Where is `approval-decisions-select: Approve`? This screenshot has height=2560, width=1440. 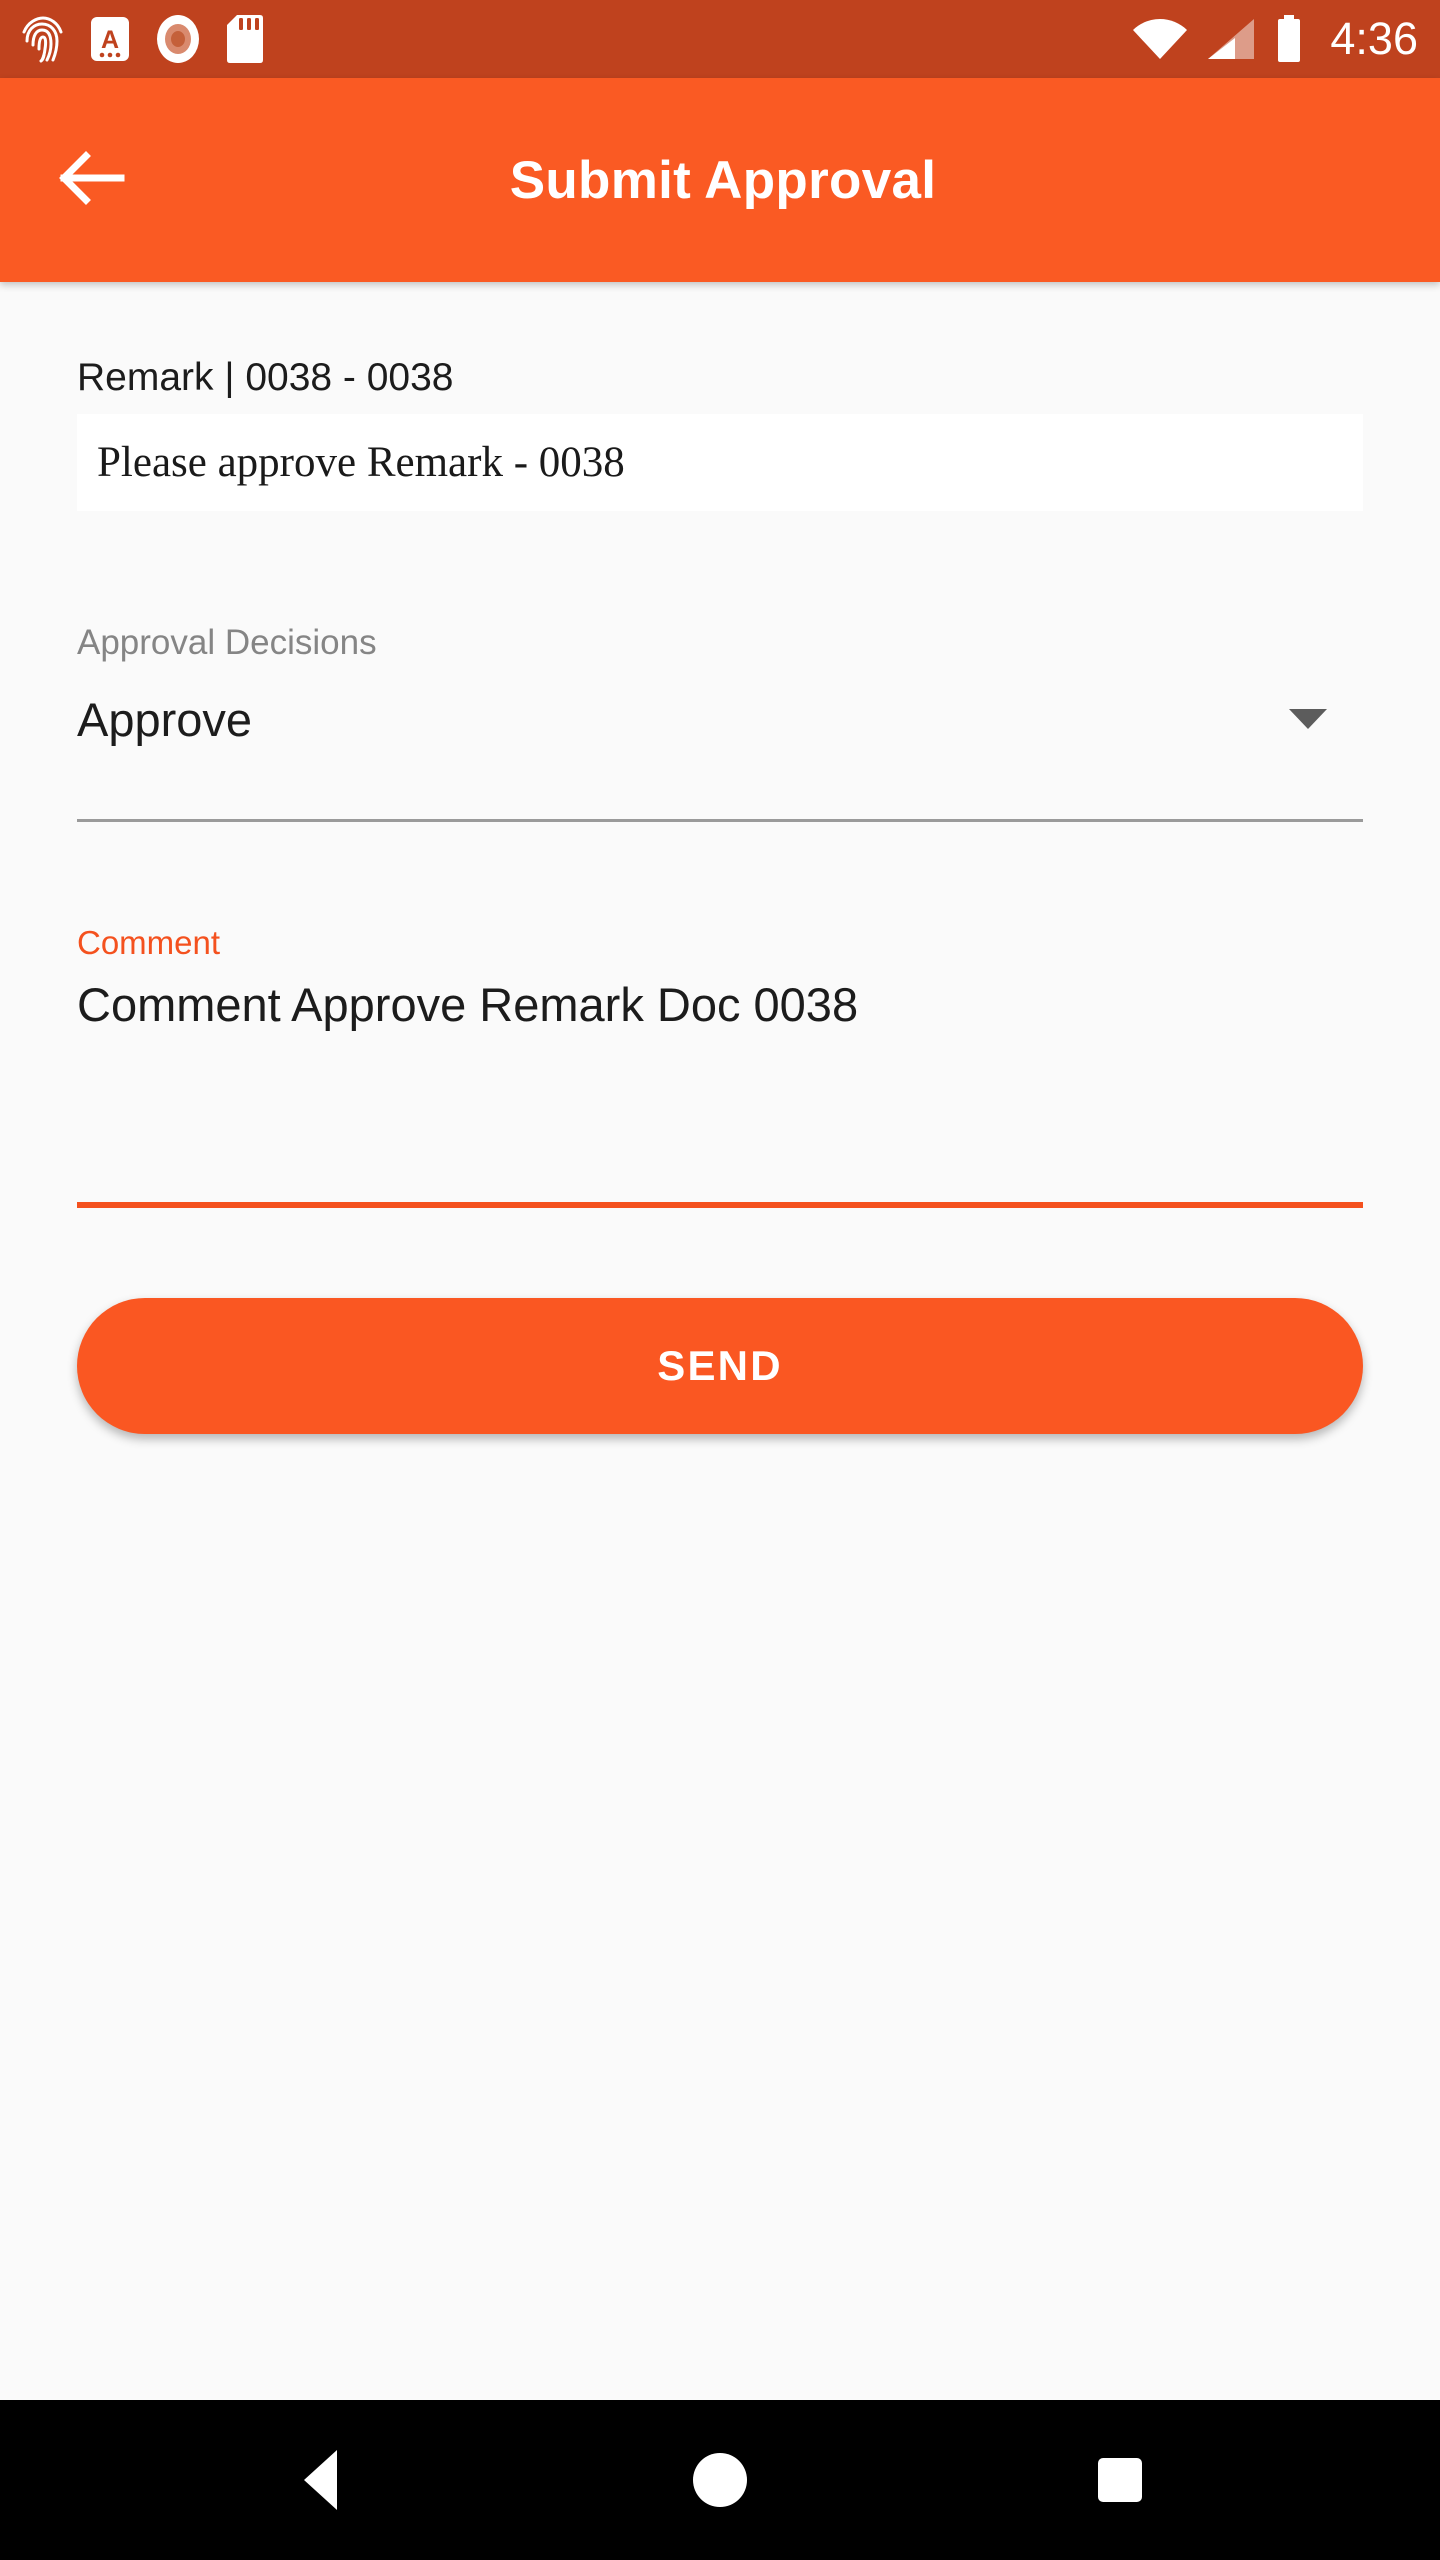 approval-decisions-select: Approve is located at coordinates (720, 719).